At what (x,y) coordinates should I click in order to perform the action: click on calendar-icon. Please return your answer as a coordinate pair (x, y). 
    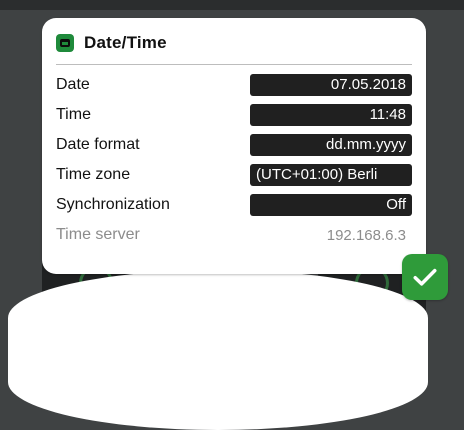
    Looking at the image, I should click on (65, 43).